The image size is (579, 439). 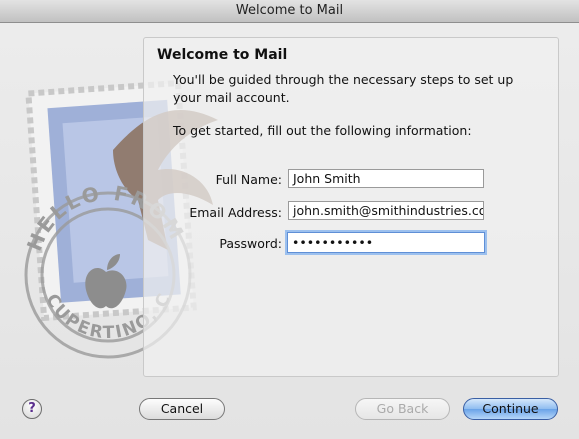 I want to click on password-label: Password:, so click(x=250, y=243).